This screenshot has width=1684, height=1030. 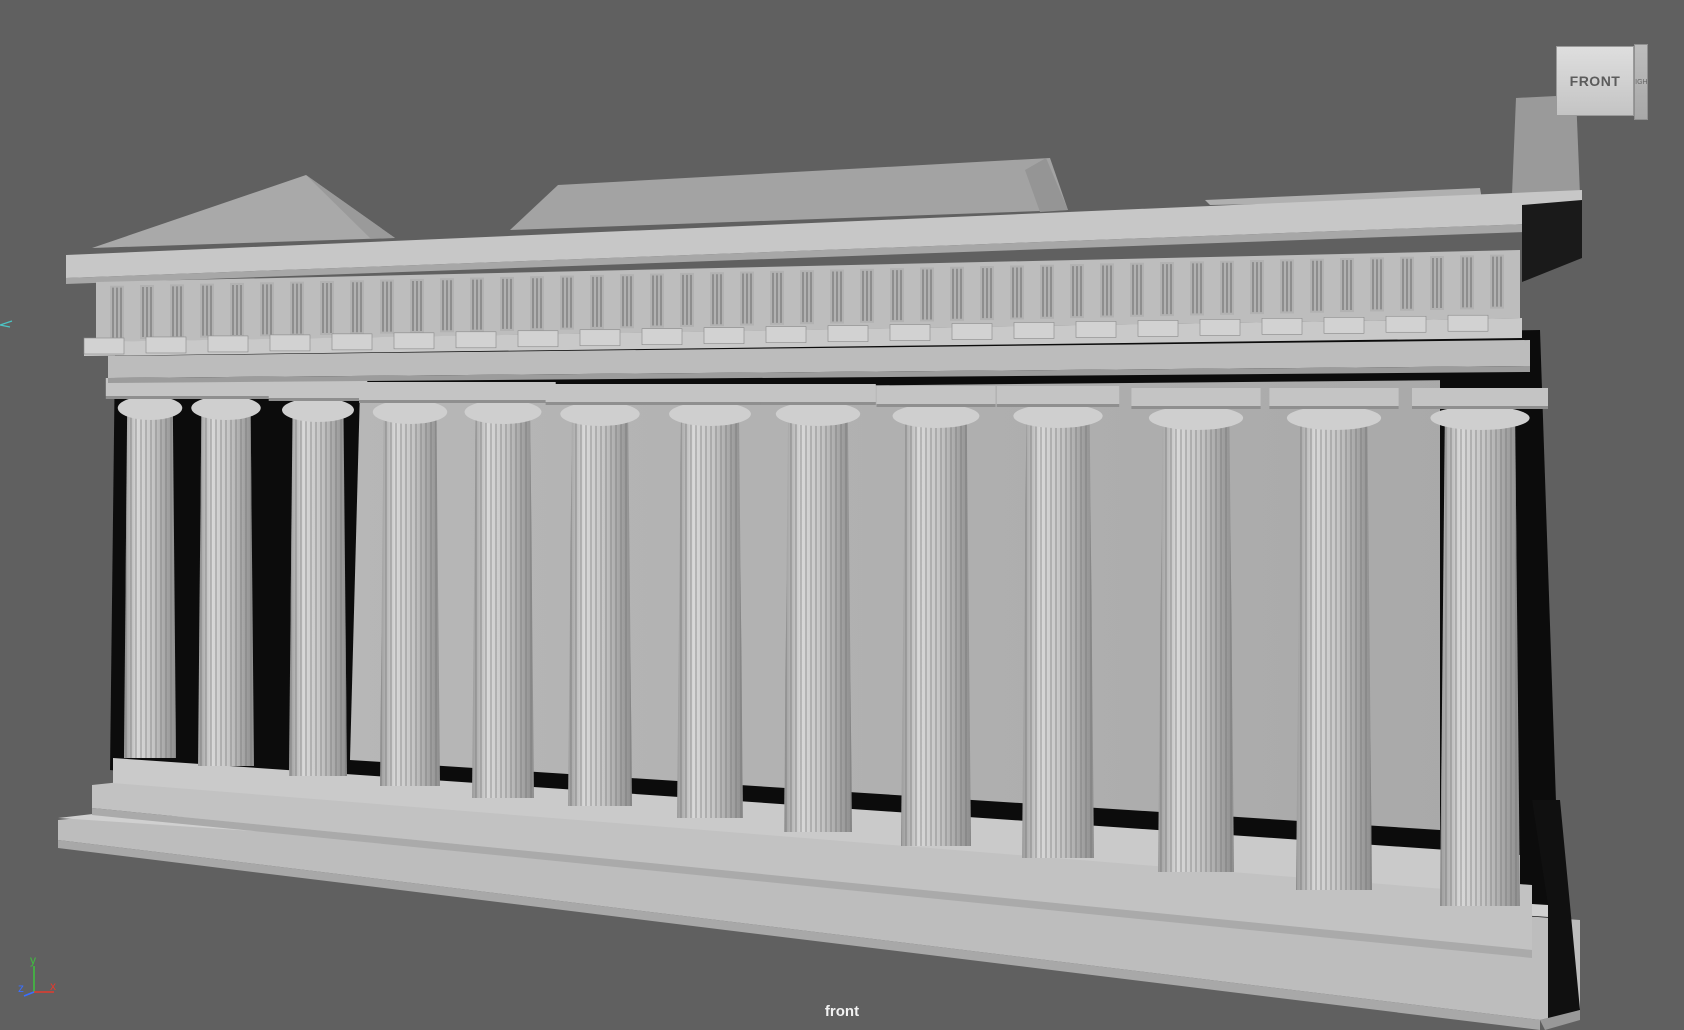 What do you see at coordinates (33, 960) in the screenshot?
I see `axis-y-label: y` at bounding box center [33, 960].